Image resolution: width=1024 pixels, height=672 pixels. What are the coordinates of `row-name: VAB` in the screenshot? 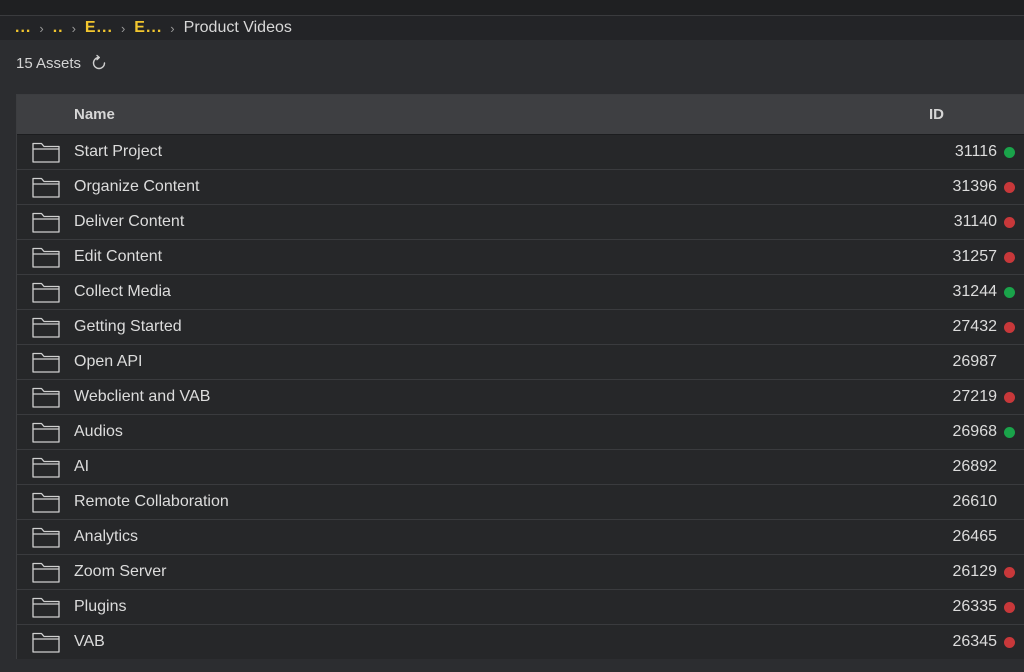 It's located at (89, 641).